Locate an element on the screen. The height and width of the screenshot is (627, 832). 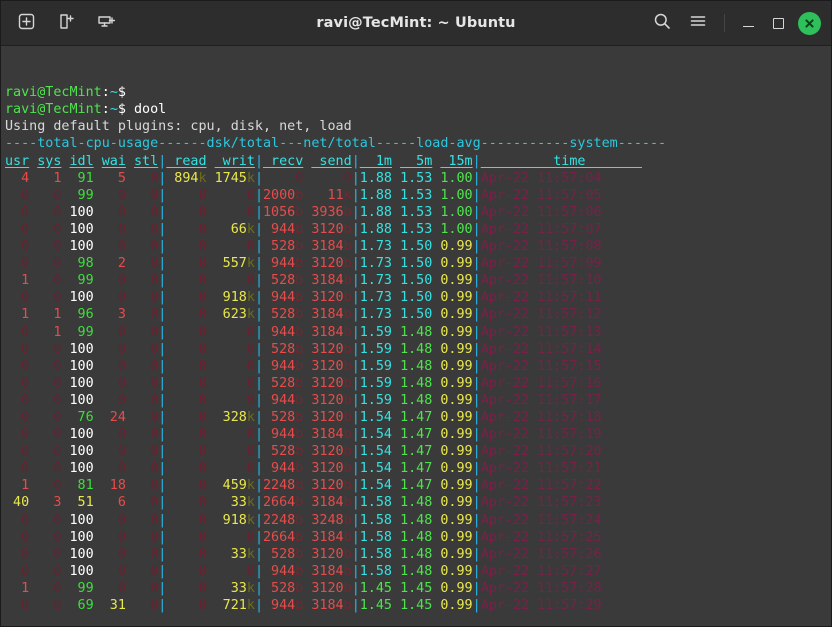
screen-plus-icon is located at coordinates (106, 23).